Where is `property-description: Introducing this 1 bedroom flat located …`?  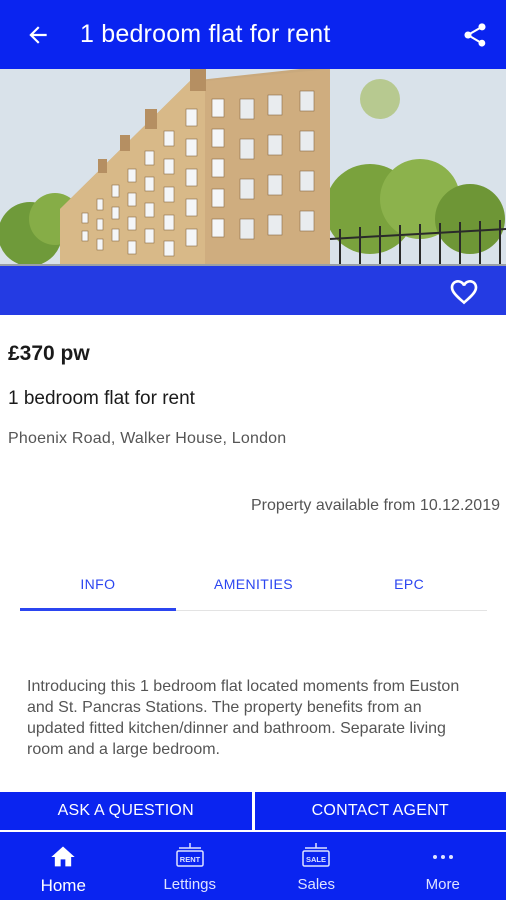 property-description: Introducing this 1 bedroom flat located … is located at coordinates (243, 718).